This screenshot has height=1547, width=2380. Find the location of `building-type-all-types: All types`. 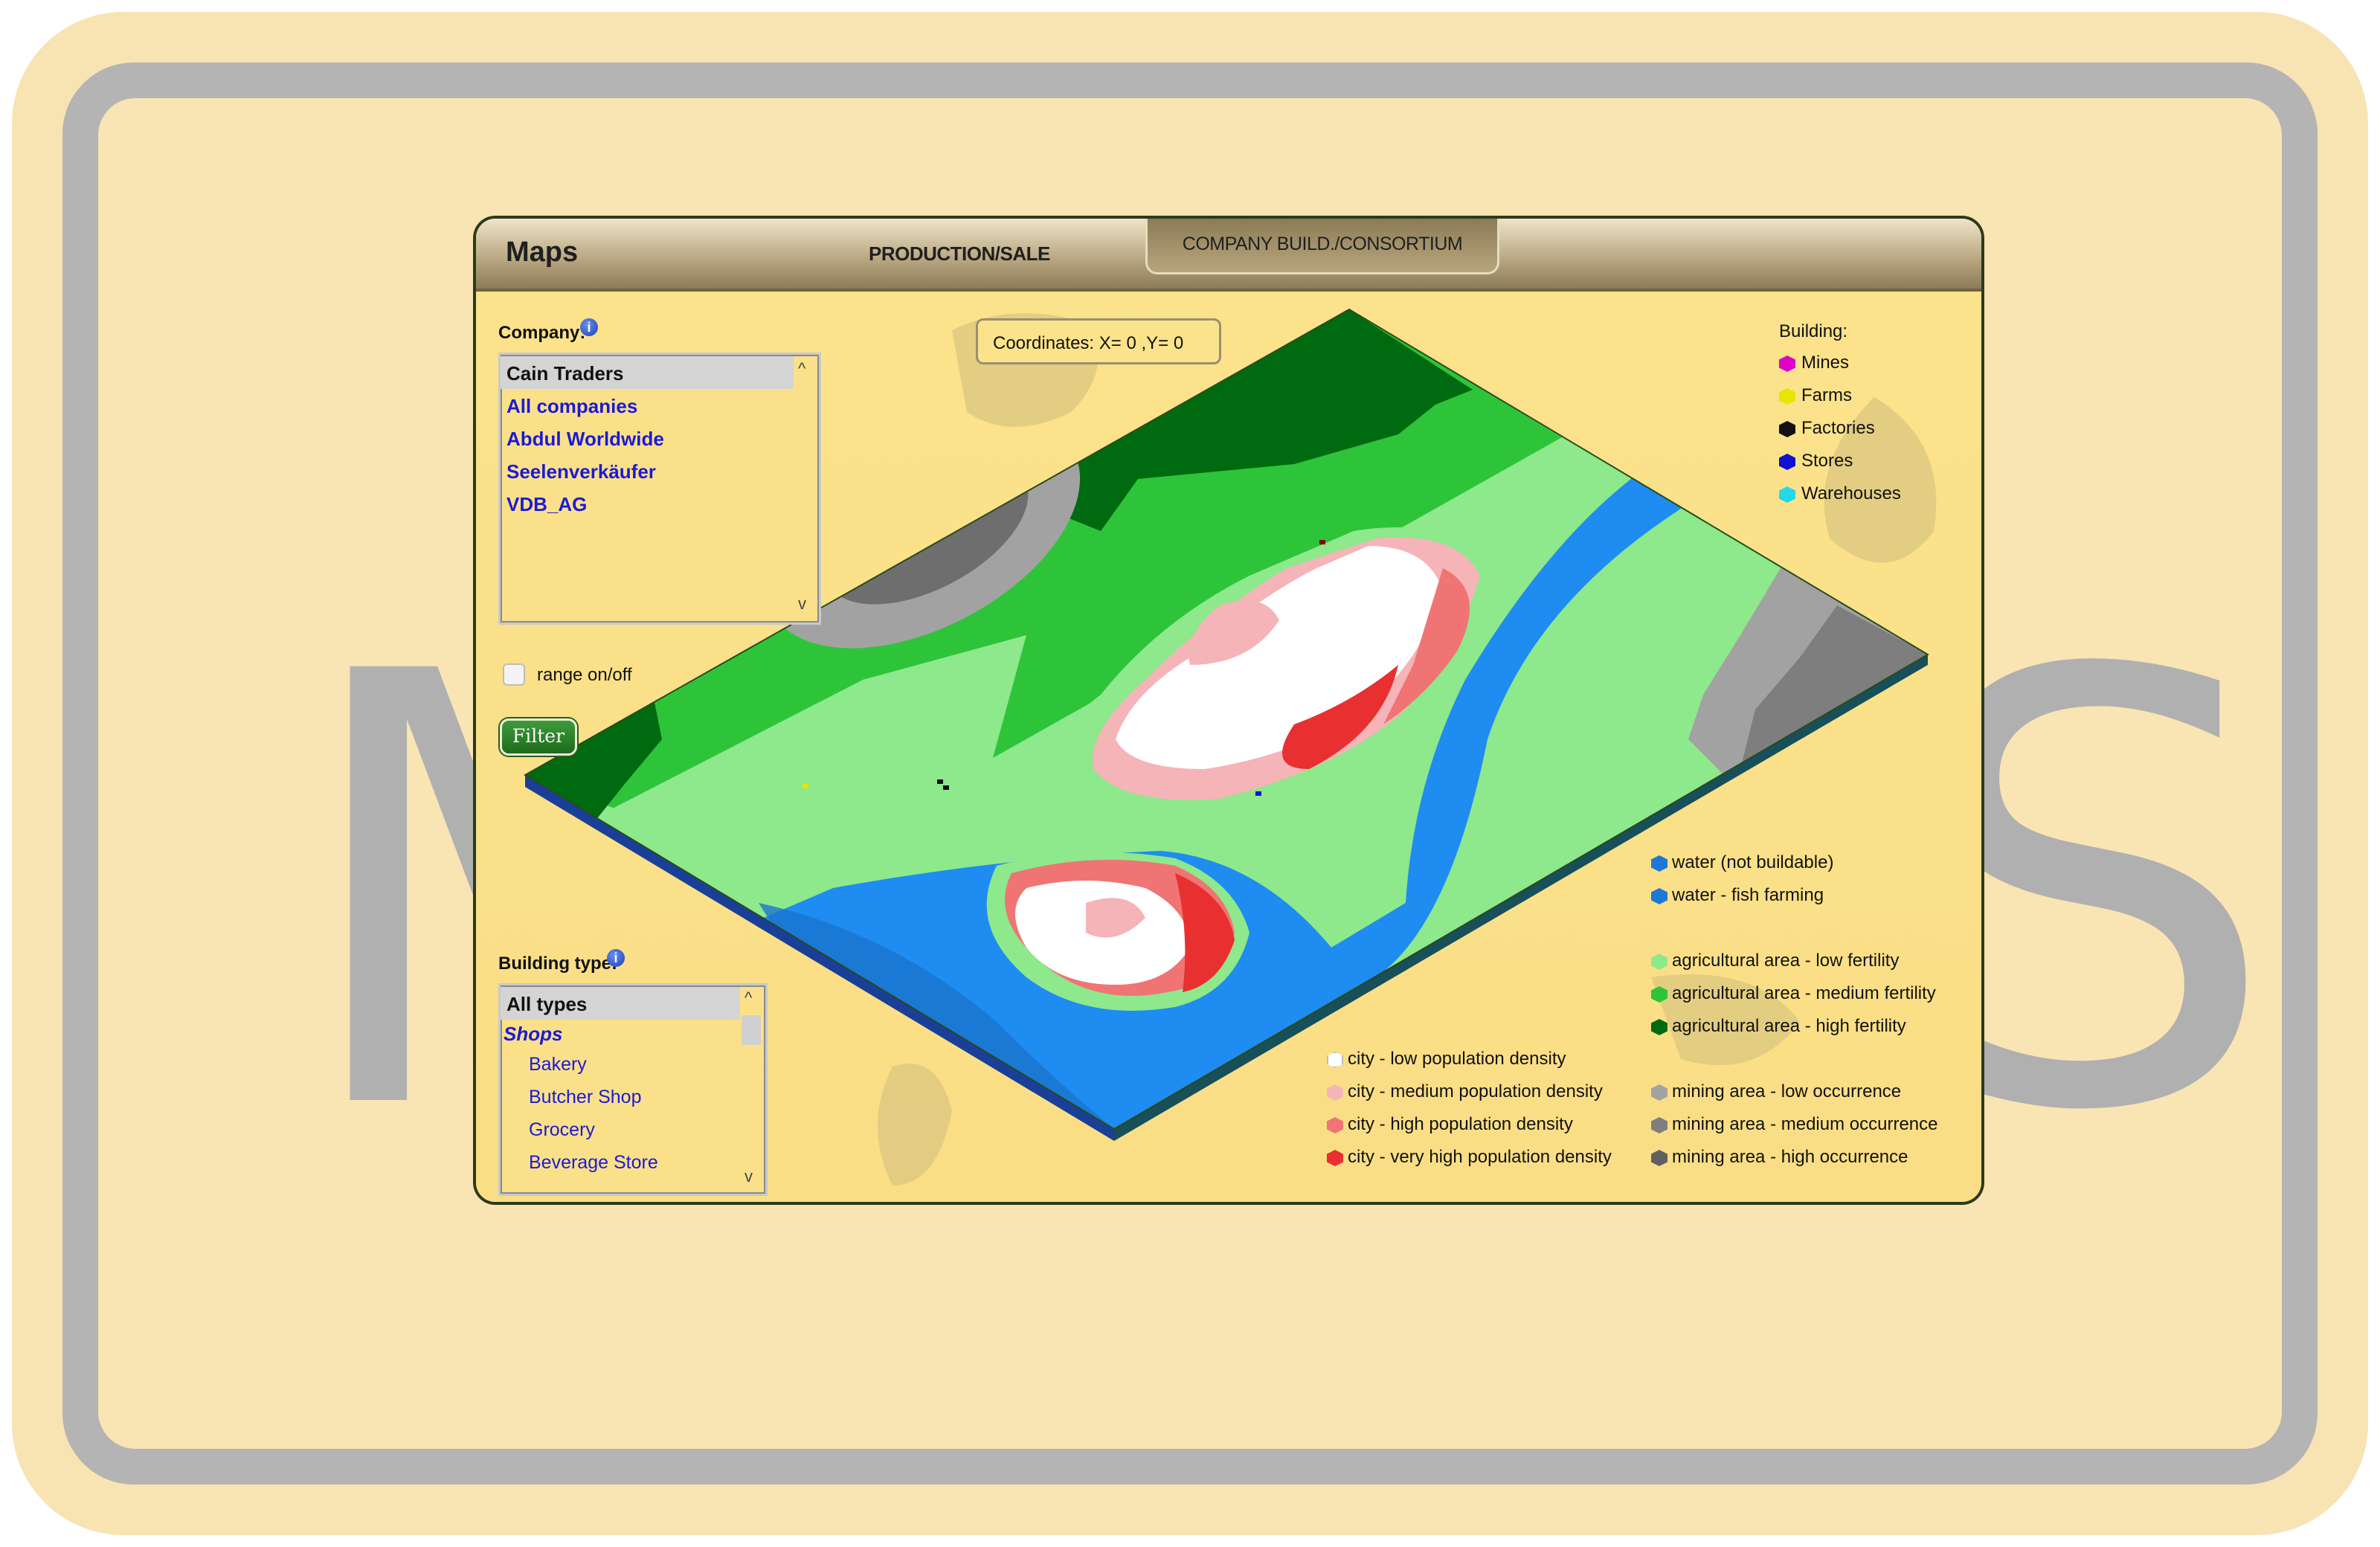

building-type-all-types: All types is located at coordinates (547, 1005).